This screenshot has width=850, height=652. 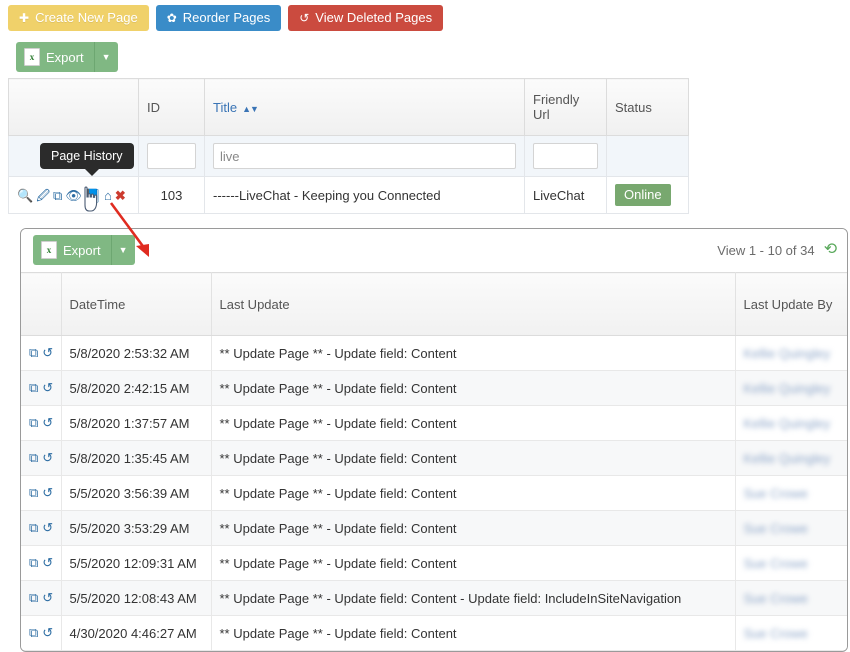 I want to click on filter-cell-id, so click(x=171, y=156).